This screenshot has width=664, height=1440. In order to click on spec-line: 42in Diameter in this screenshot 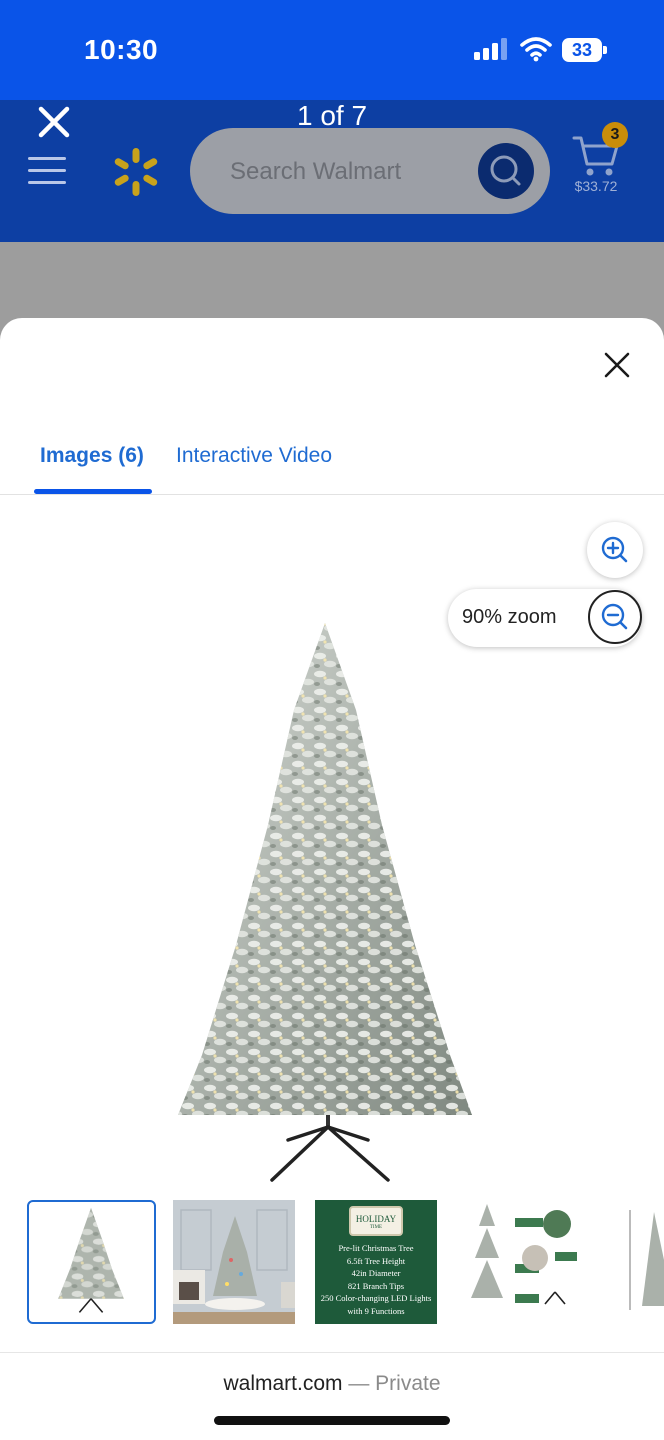, I will do `click(376, 1273)`.